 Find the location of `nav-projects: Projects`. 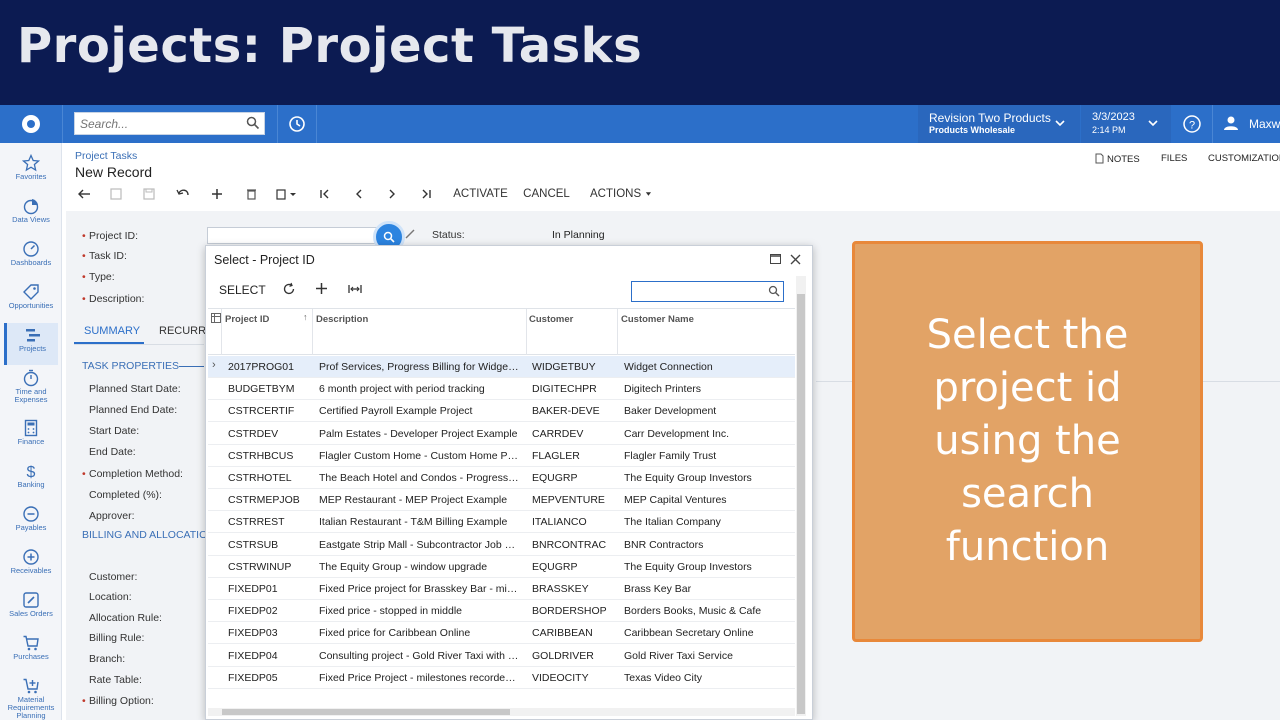

nav-projects: Projects is located at coordinates (31, 344).